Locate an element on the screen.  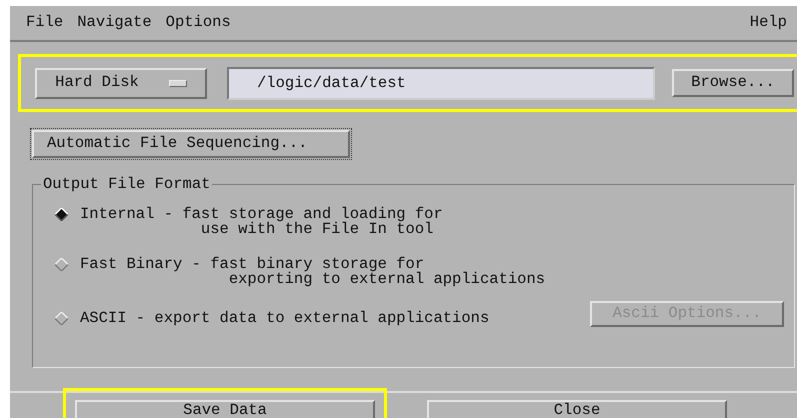
menu-item: File is located at coordinates (45, 23).